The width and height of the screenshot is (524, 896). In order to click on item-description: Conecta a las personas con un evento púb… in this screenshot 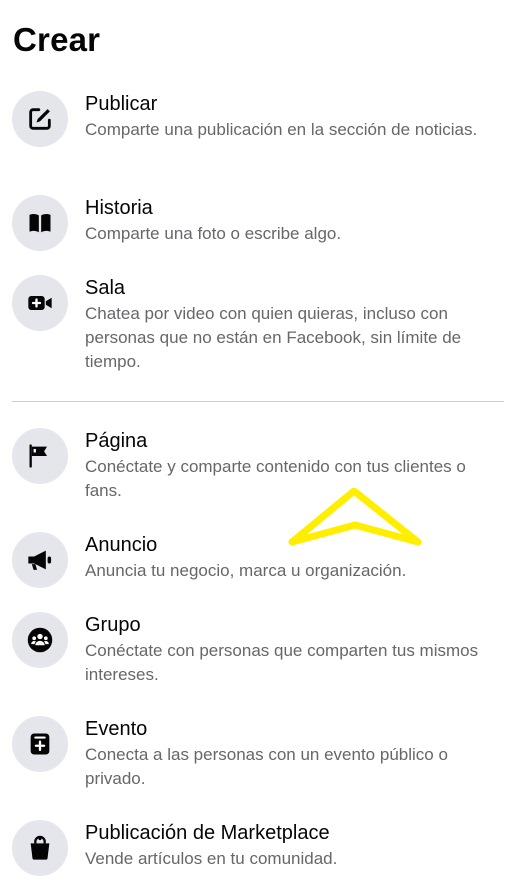, I will do `click(266, 766)`.